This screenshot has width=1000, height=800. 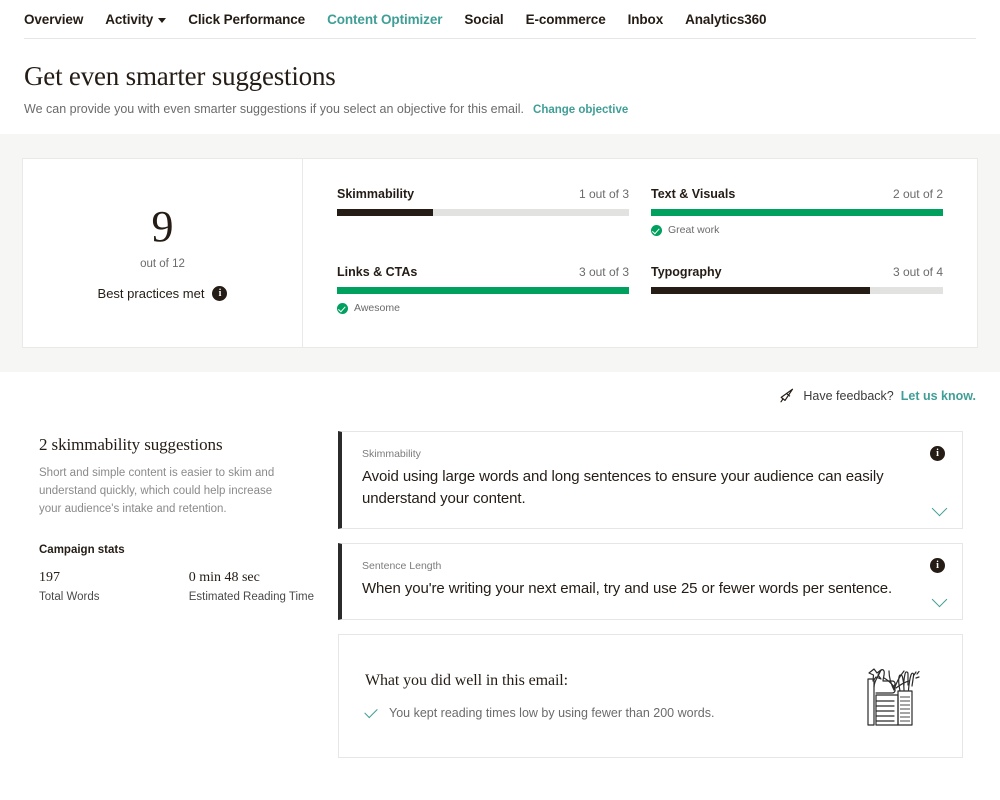 I want to click on nav-item-inbox: Inbox, so click(x=646, y=19).